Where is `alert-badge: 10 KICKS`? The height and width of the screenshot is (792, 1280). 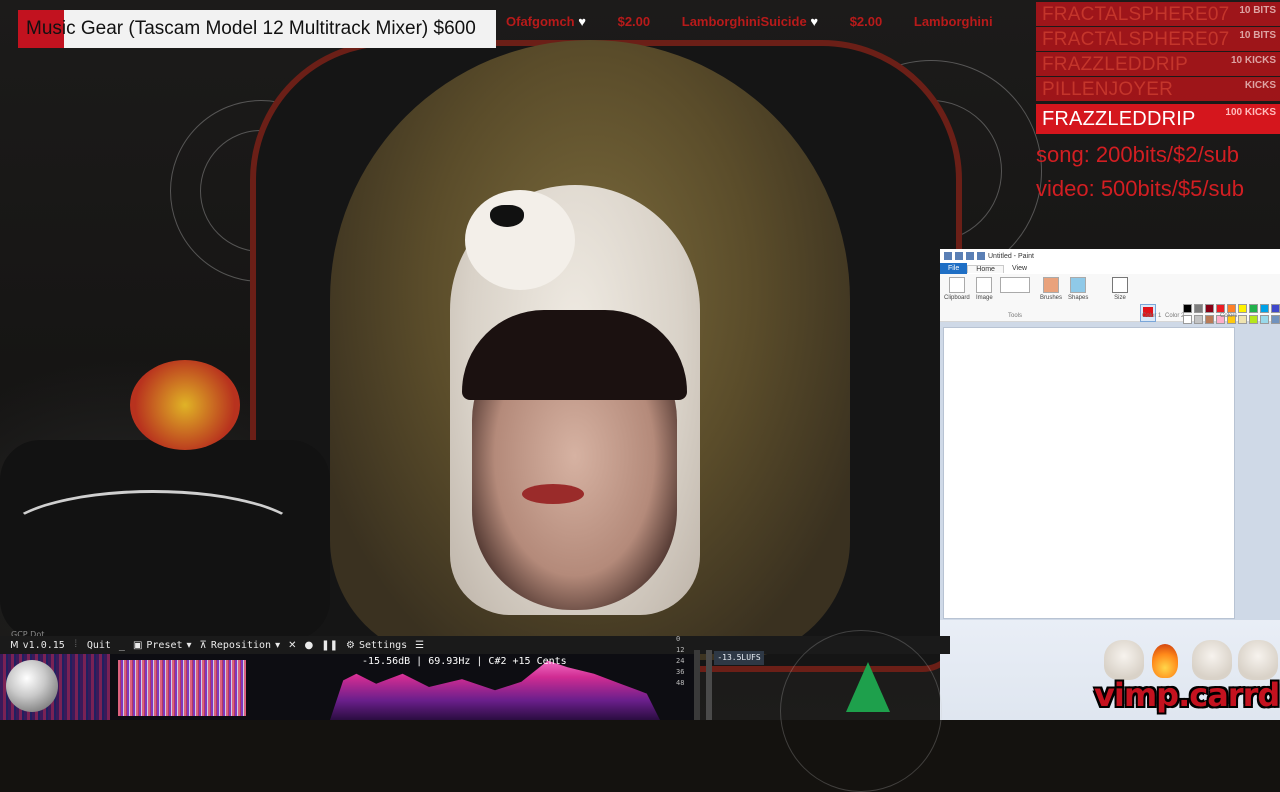 alert-badge: 10 KICKS is located at coordinates (1253, 60).